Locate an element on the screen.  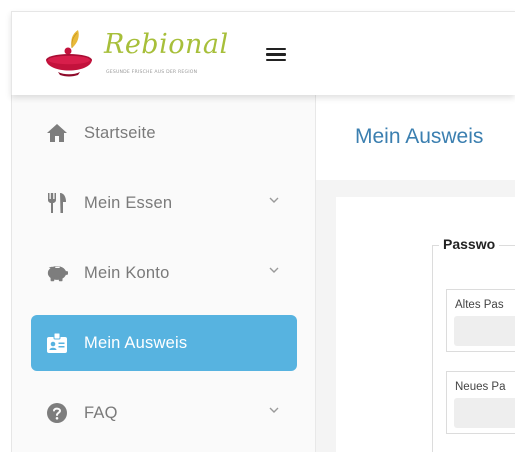
new-password-label: Neues Pa is located at coordinates (480, 387).